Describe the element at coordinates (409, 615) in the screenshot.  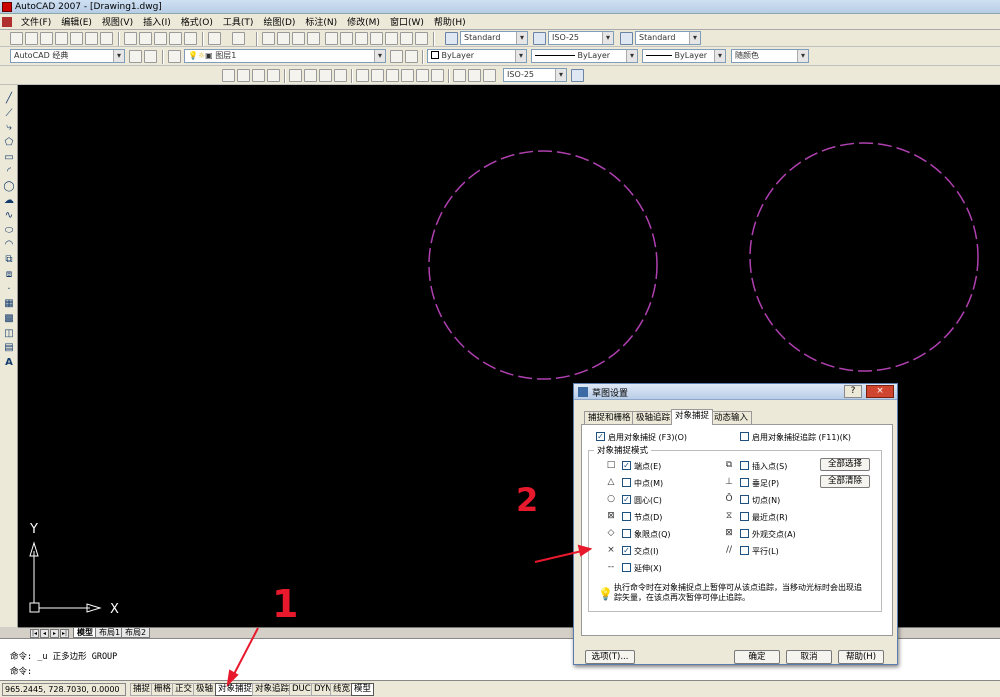
I see `annotation-overlay` at that location.